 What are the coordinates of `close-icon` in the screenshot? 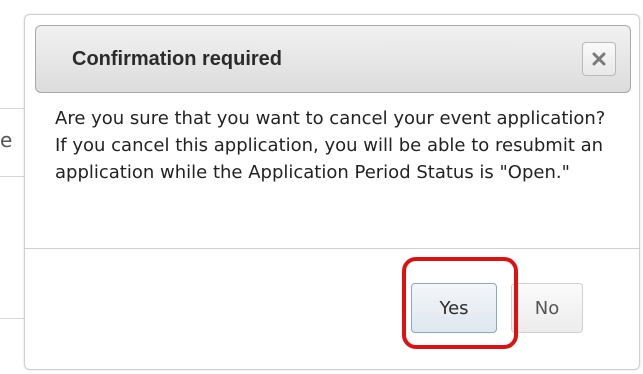 It's located at (599, 59).